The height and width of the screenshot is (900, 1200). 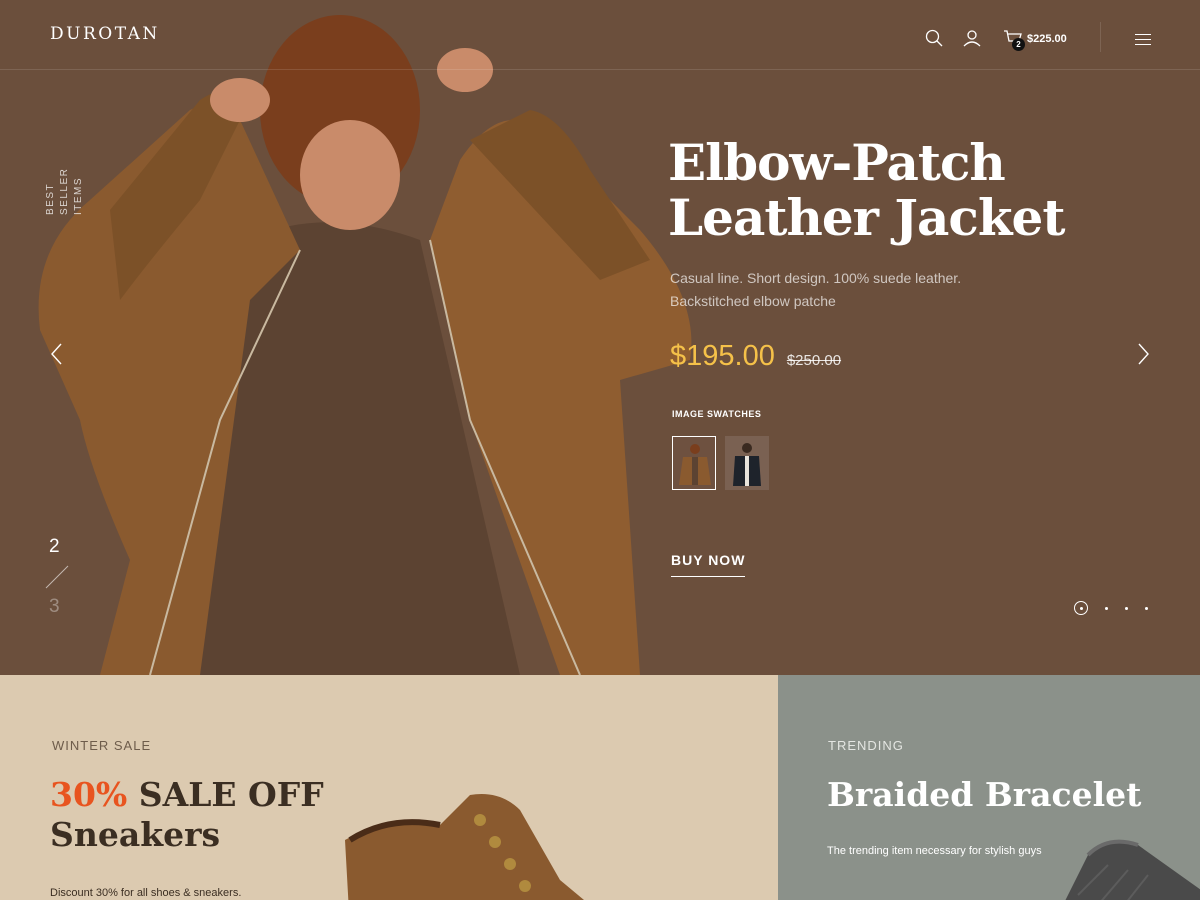 What do you see at coordinates (934, 38) in the screenshot?
I see `search-icon` at bounding box center [934, 38].